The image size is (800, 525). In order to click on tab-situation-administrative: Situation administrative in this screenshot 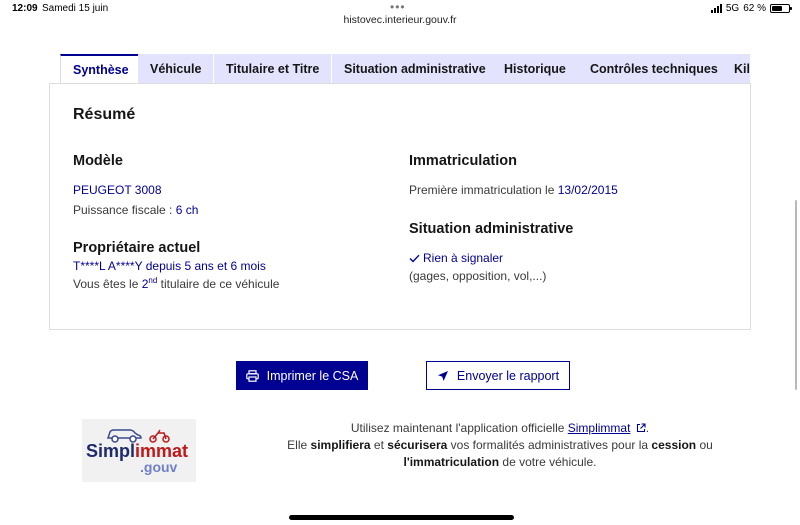, I will do `click(415, 69)`.